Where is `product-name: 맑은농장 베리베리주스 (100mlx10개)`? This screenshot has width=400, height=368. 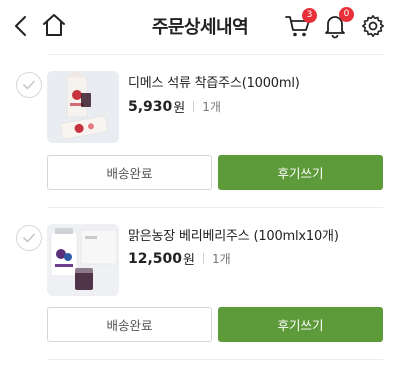 product-name: 맑은농장 베리베리주스 (100mlx10개) is located at coordinates (233, 234).